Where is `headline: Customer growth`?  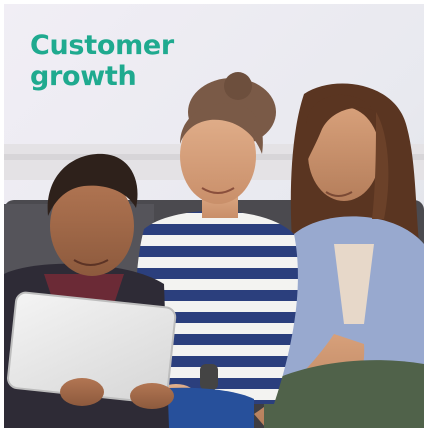
headline: Customer growth is located at coordinates (102, 61).